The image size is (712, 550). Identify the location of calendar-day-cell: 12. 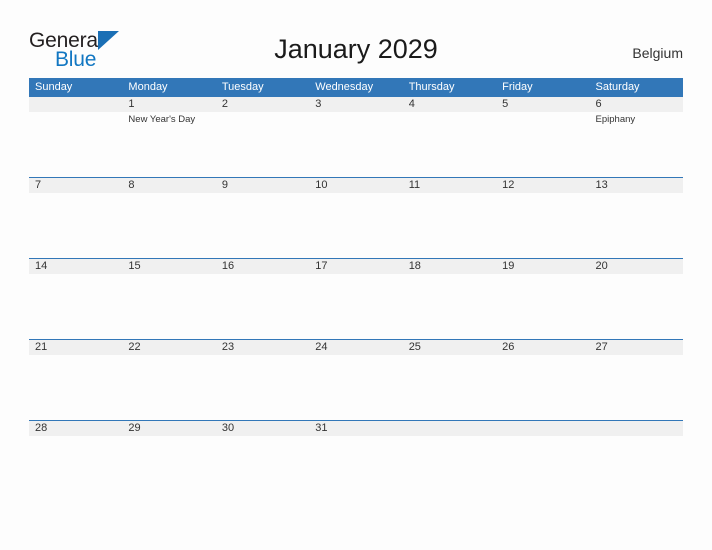
(542, 217).